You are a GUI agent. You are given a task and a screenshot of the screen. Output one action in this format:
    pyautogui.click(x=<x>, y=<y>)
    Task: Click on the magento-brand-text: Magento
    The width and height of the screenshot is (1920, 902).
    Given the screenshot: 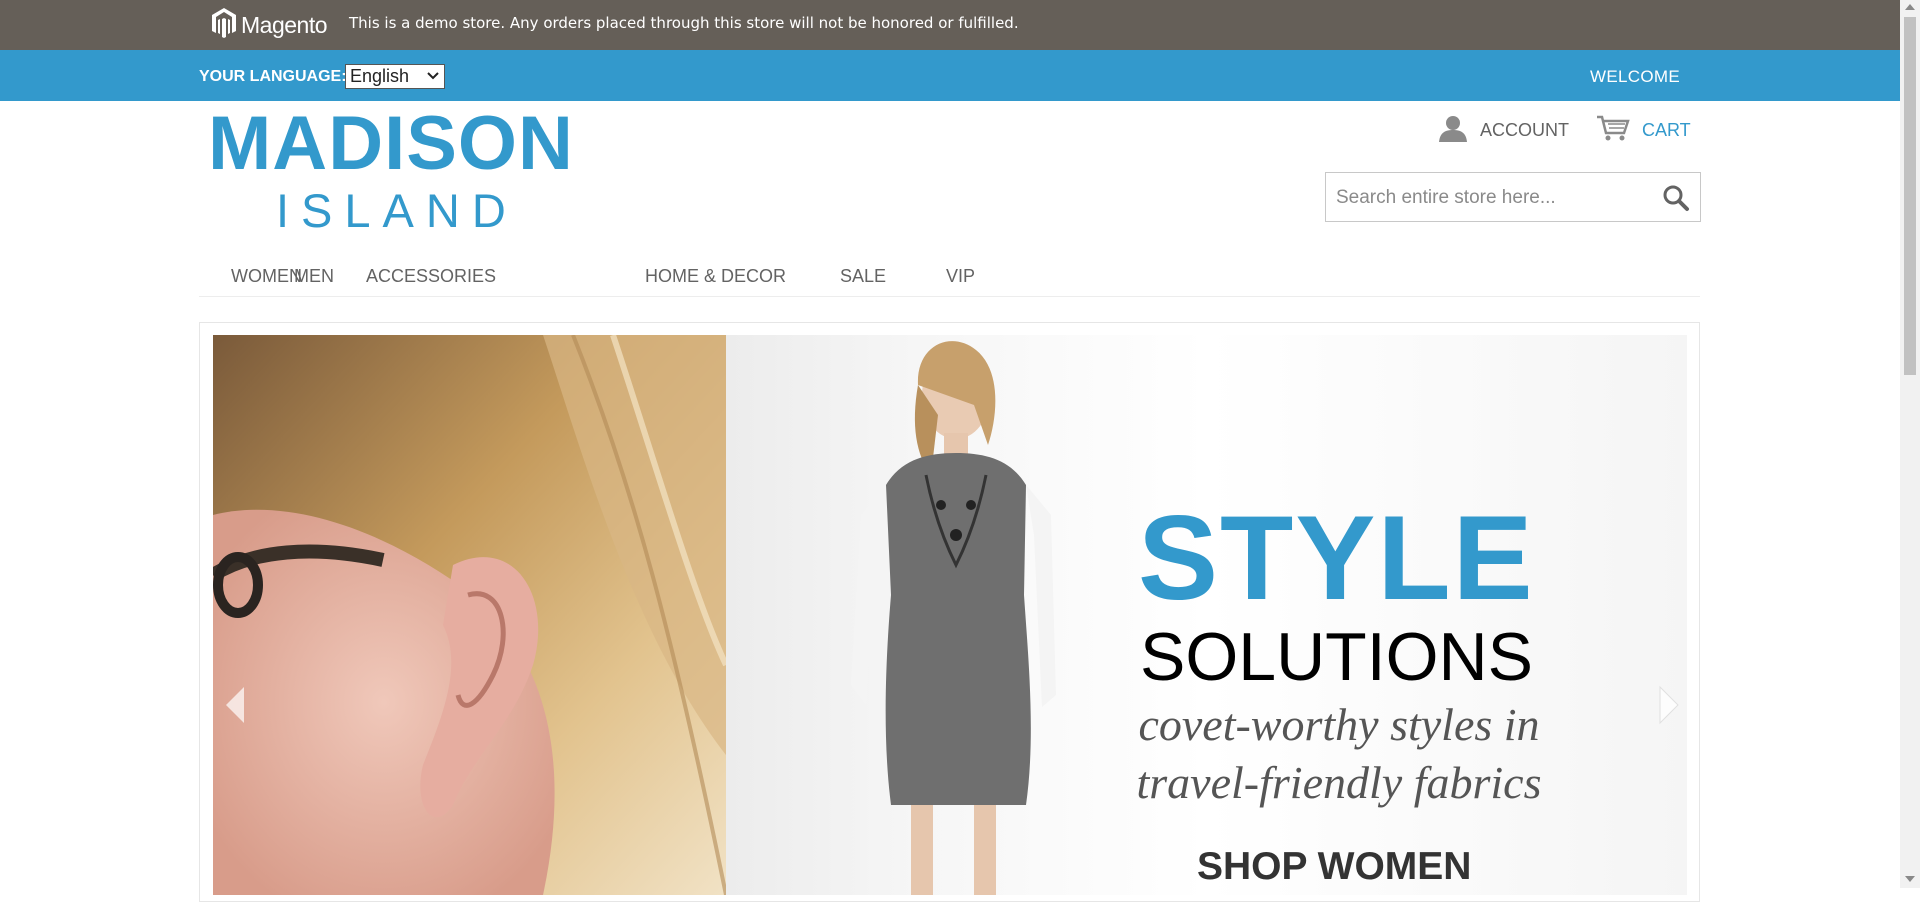 What is the action you would take?
    pyautogui.click(x=284, y=24)
    